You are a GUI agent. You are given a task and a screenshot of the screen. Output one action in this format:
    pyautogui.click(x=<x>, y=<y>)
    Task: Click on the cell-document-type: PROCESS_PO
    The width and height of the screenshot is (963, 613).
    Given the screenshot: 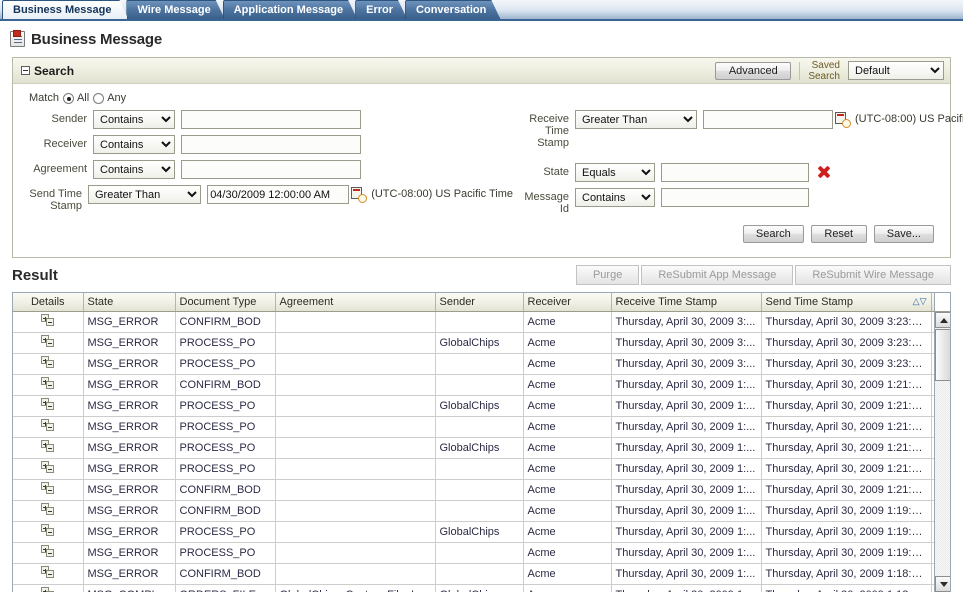 What is the action you would take?
    pyautogui.click(x=225, y=406)
    